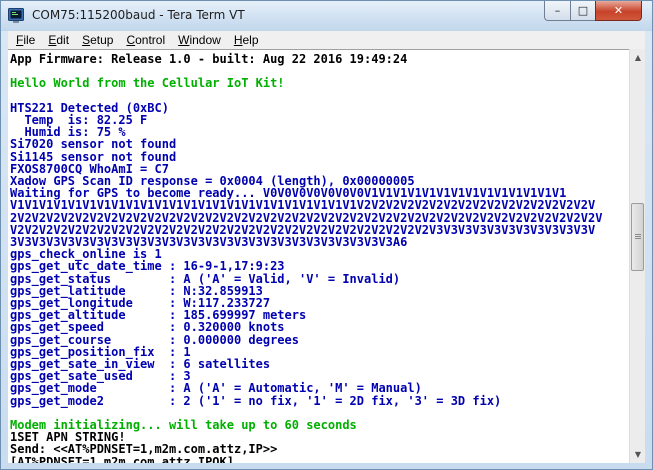  Describe the element at coordinates (144, 449) in the screenshot. I see `terminal-line: Send: <<AT%PDNSET=1,m2m.com.attz,IP>>` at that location.